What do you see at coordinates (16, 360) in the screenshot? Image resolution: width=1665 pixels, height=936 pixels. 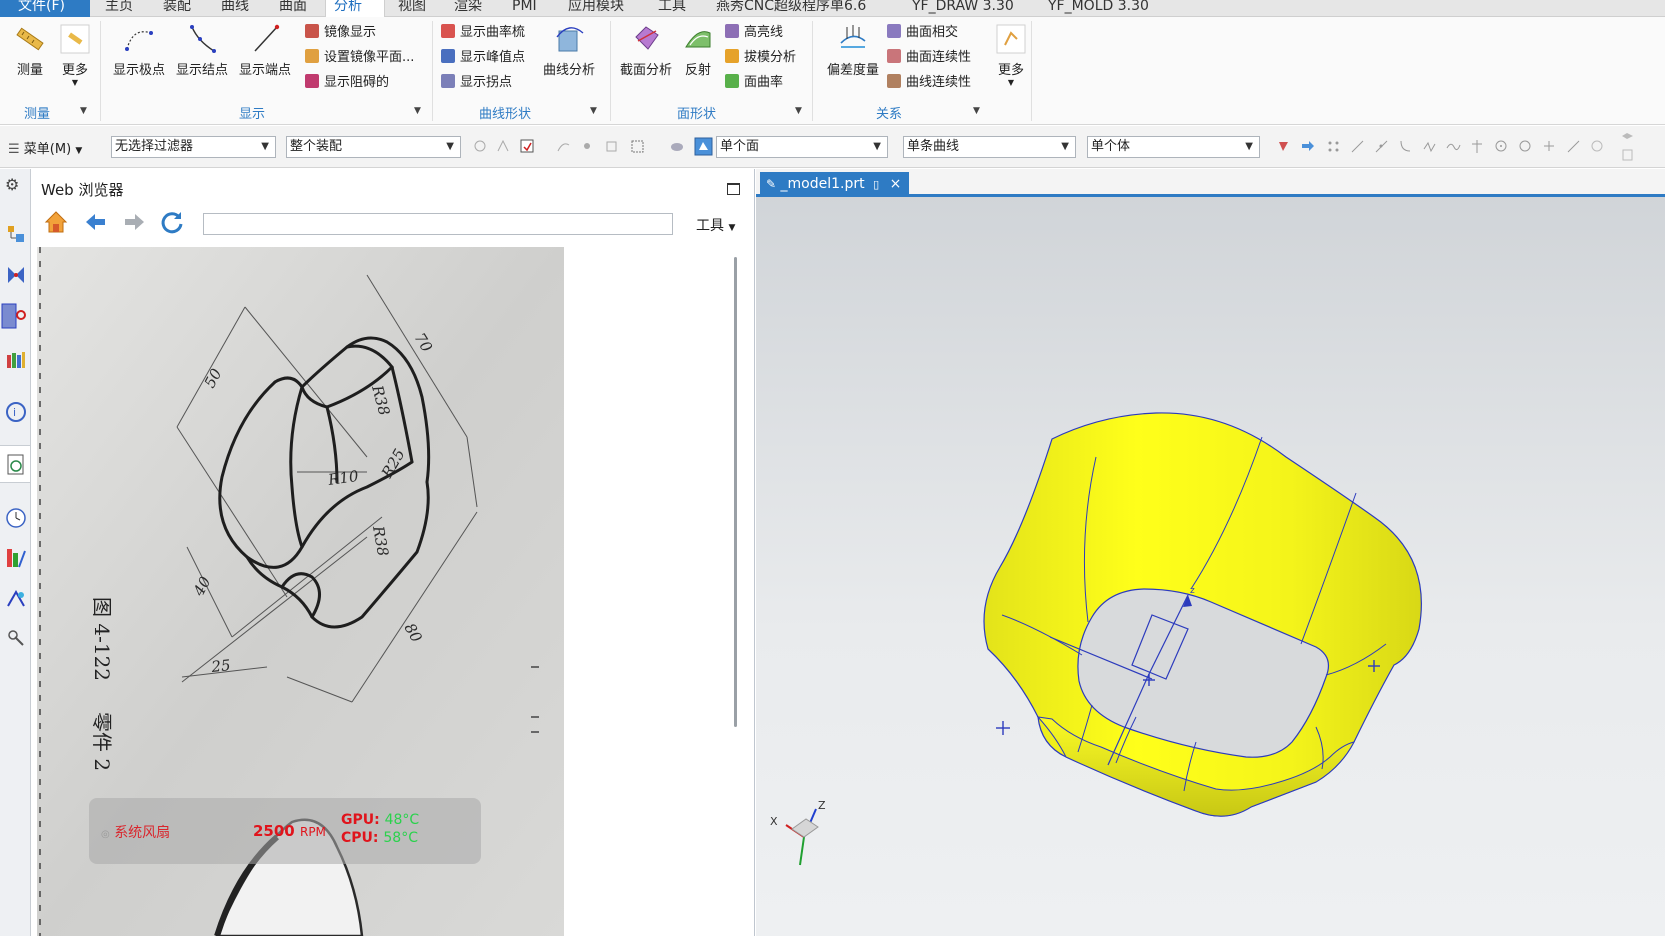 I see `reuse-library-icon` at bounding box center [16, 360].